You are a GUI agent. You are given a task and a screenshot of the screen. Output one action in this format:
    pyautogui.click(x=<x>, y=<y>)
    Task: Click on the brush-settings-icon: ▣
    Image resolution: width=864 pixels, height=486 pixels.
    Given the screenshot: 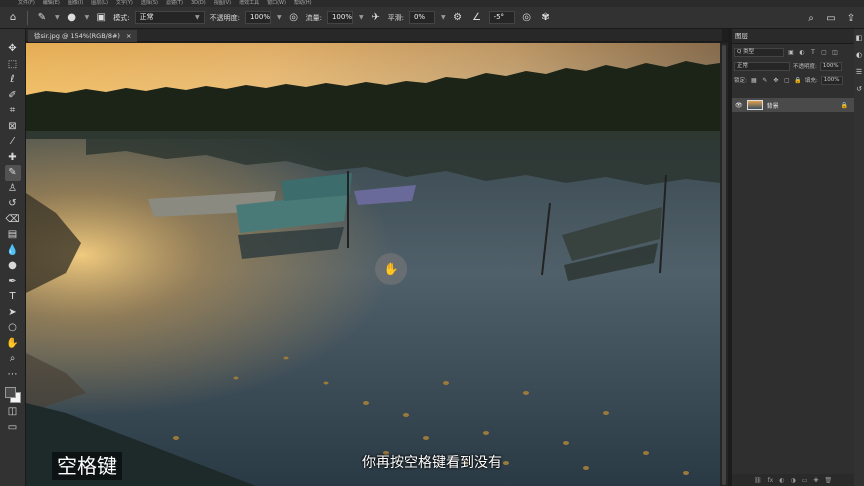 What is the action you would take?
    pyautogui.click(x=101, y=18)
    